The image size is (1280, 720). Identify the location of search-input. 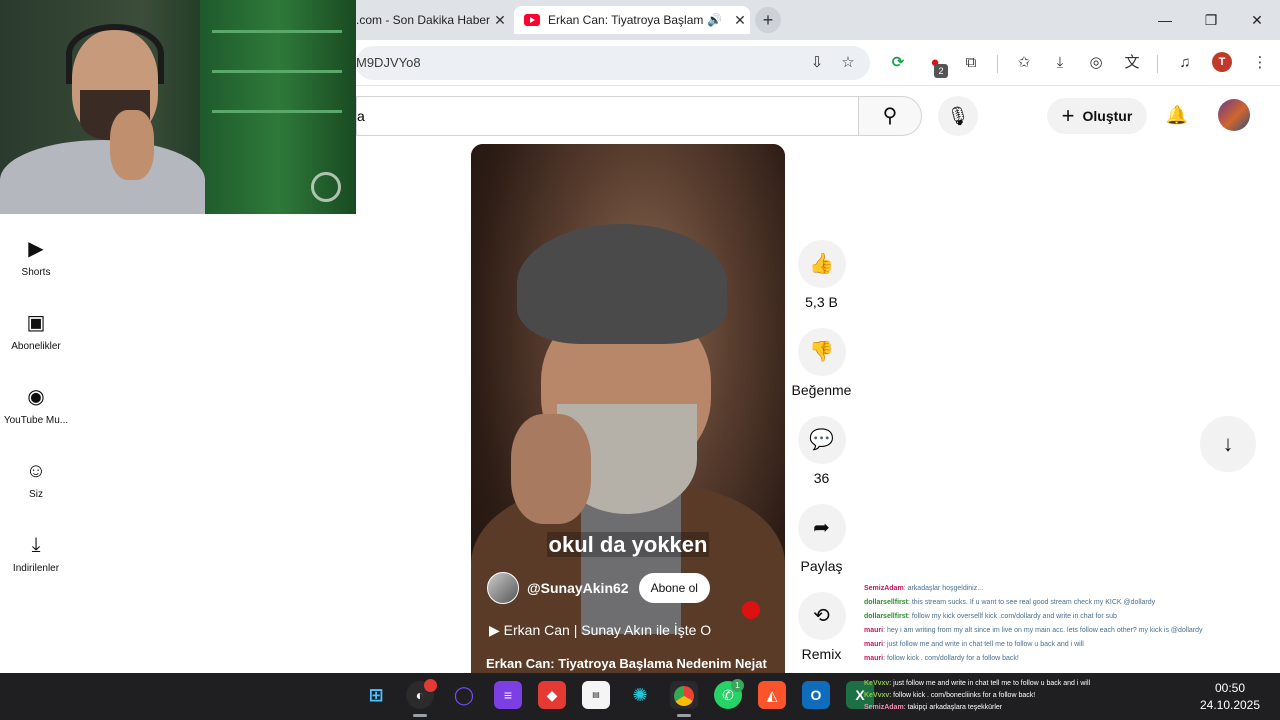
(608, 116).